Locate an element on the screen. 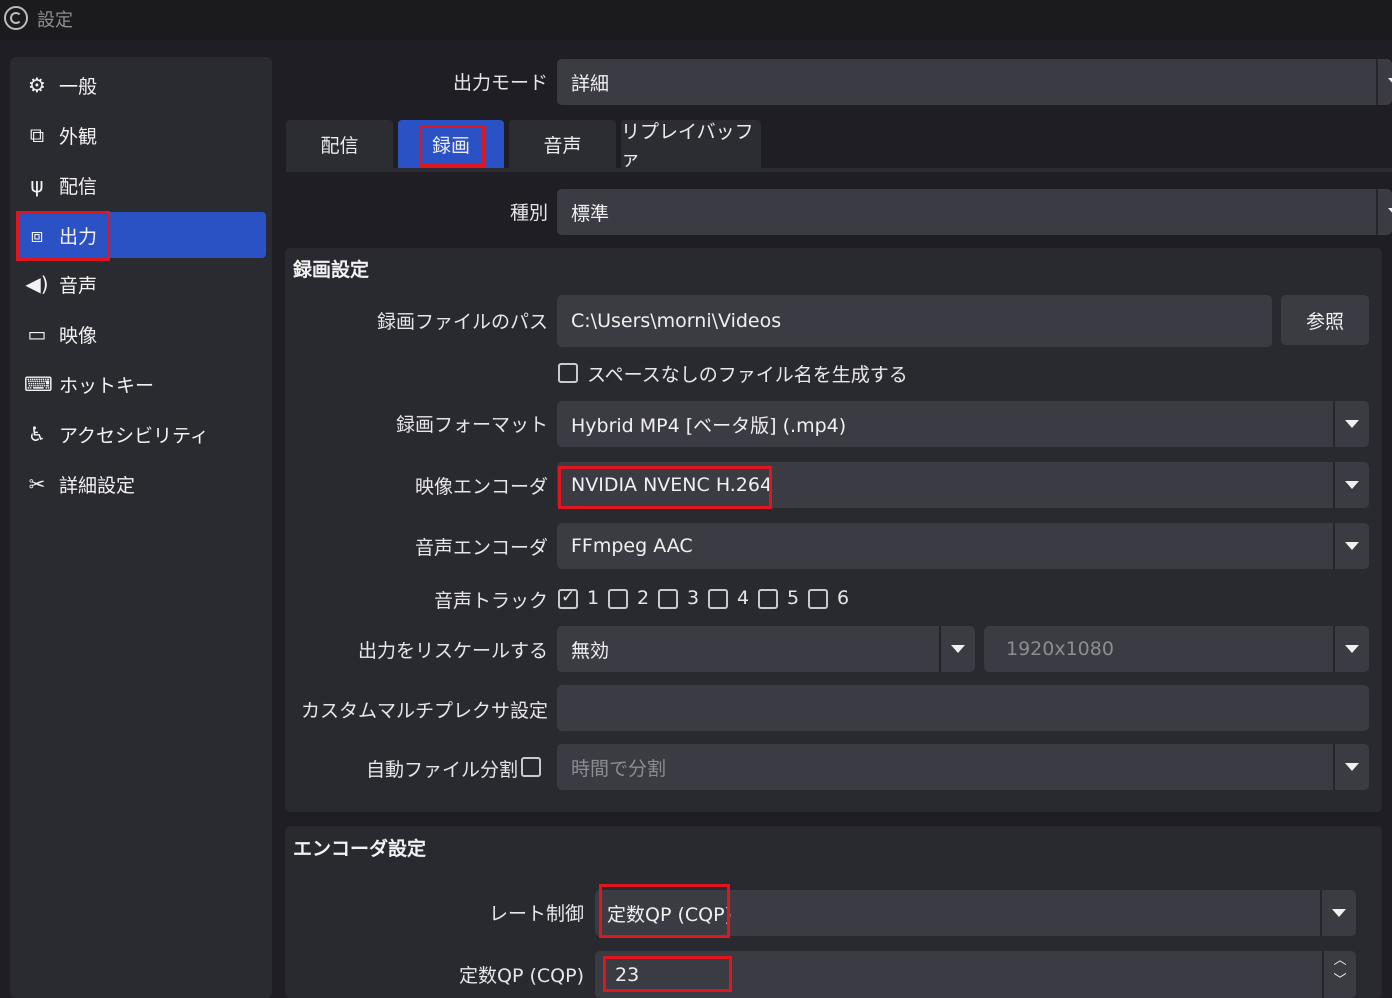 This screenshot has width=1392, height=998. audio-track-label: 音声トラック is located at coordinates (490, 601).